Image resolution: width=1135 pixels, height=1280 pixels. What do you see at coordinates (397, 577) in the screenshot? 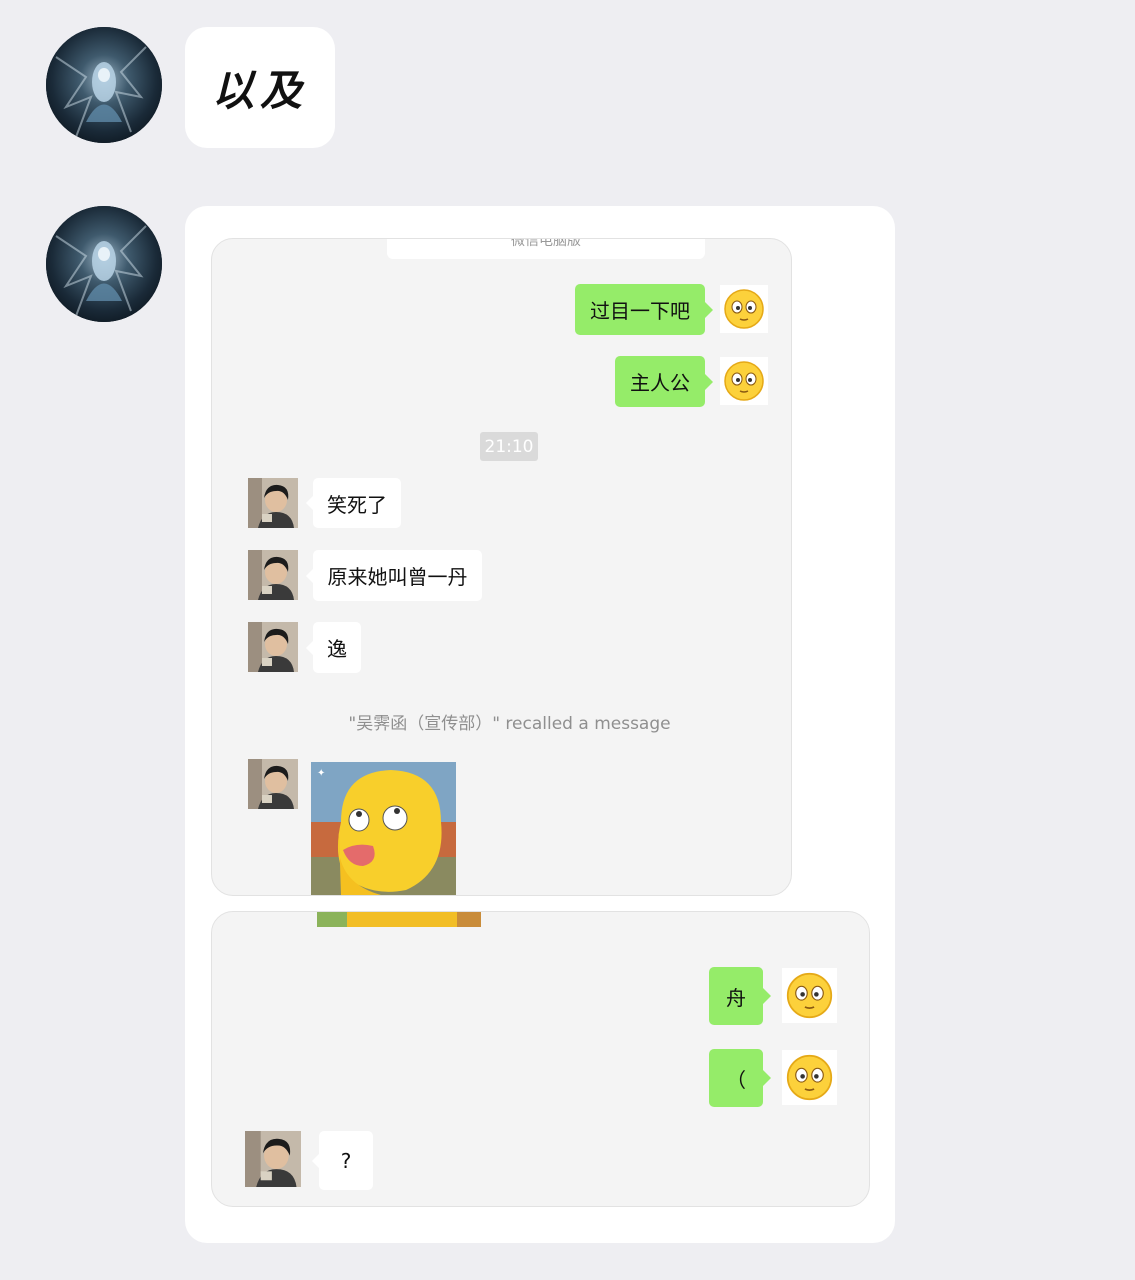
I see `message-text: 原来她叫曾一丹` at bounding box center [397, 577].